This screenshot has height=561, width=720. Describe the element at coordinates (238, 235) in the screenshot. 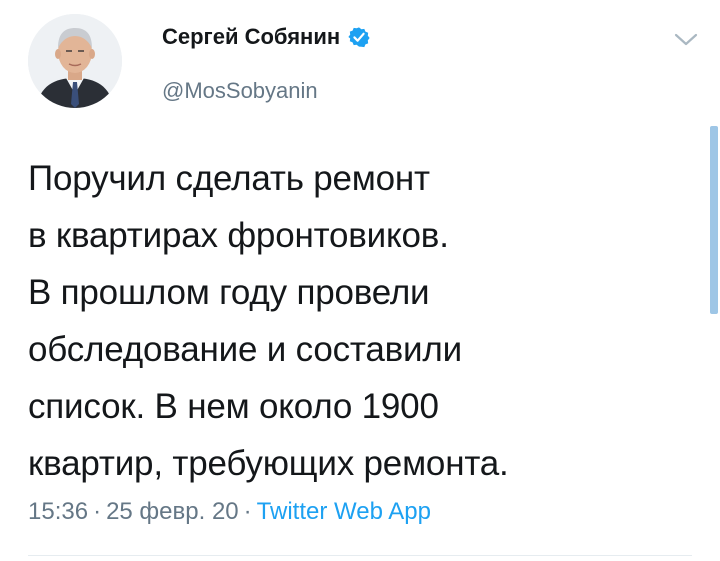

I see `tweet-text-line: в квартирах фронтовиков.` at that location.